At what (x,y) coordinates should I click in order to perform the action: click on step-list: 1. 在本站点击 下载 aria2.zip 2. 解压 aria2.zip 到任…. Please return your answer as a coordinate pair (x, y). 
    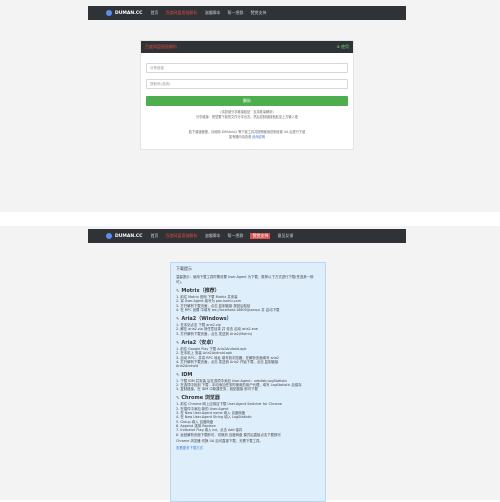
    Looking at the image, I should click on (248, 329).